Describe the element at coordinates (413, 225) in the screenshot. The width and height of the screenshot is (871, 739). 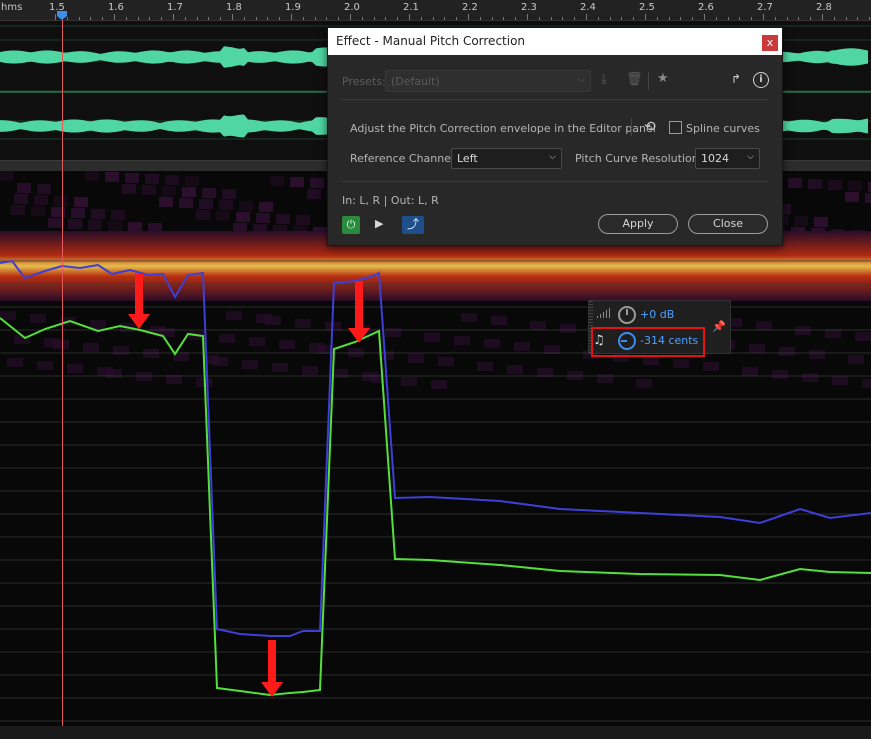
I see `loop-icon: ⤴` at that location.